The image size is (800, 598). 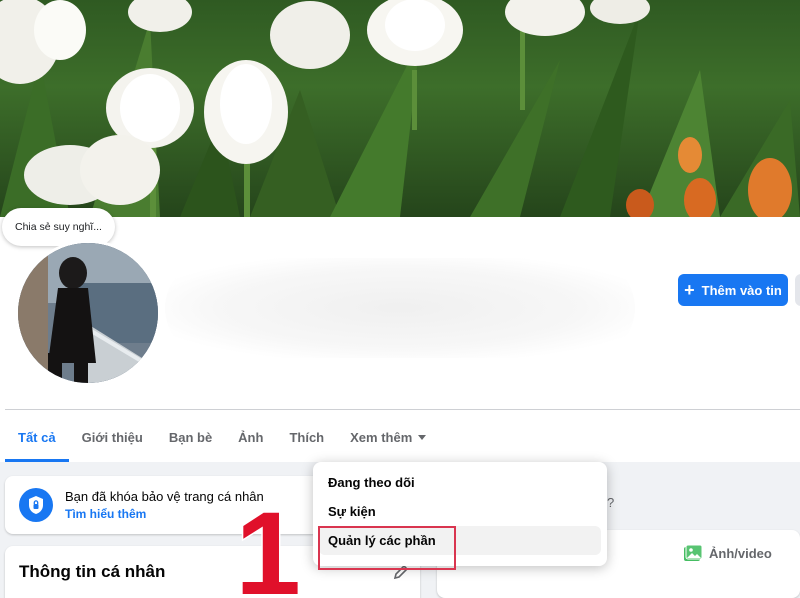 I want to click on step-number-text: 1, so click(x=268, y=543).